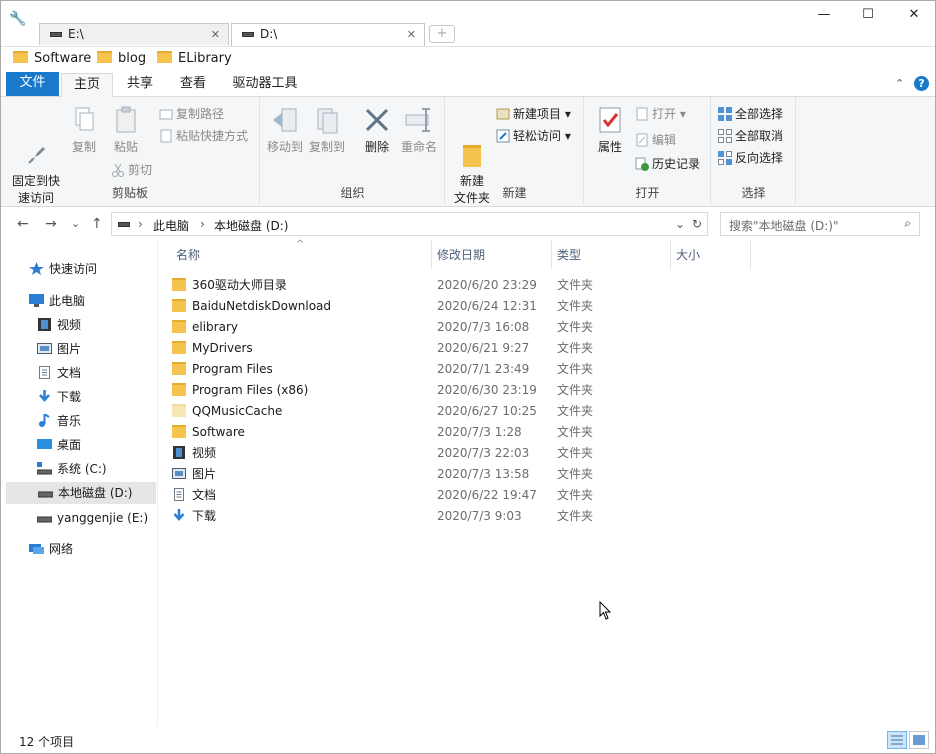  Describe the element at coordinates (409, 224) in the screenshot. I see `address-bar: › 此电脑 › 本地磁盘 (D:) ⌄ ↻` at that location.